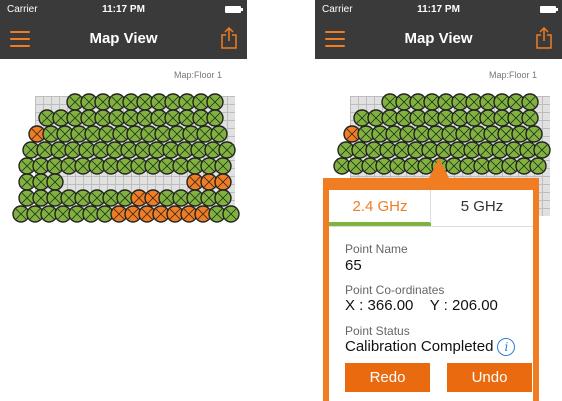 This screenshot has height=401, width=562. I want to click on band-tabs: 2.4 GHz 5 GHz, so click(431, 208).